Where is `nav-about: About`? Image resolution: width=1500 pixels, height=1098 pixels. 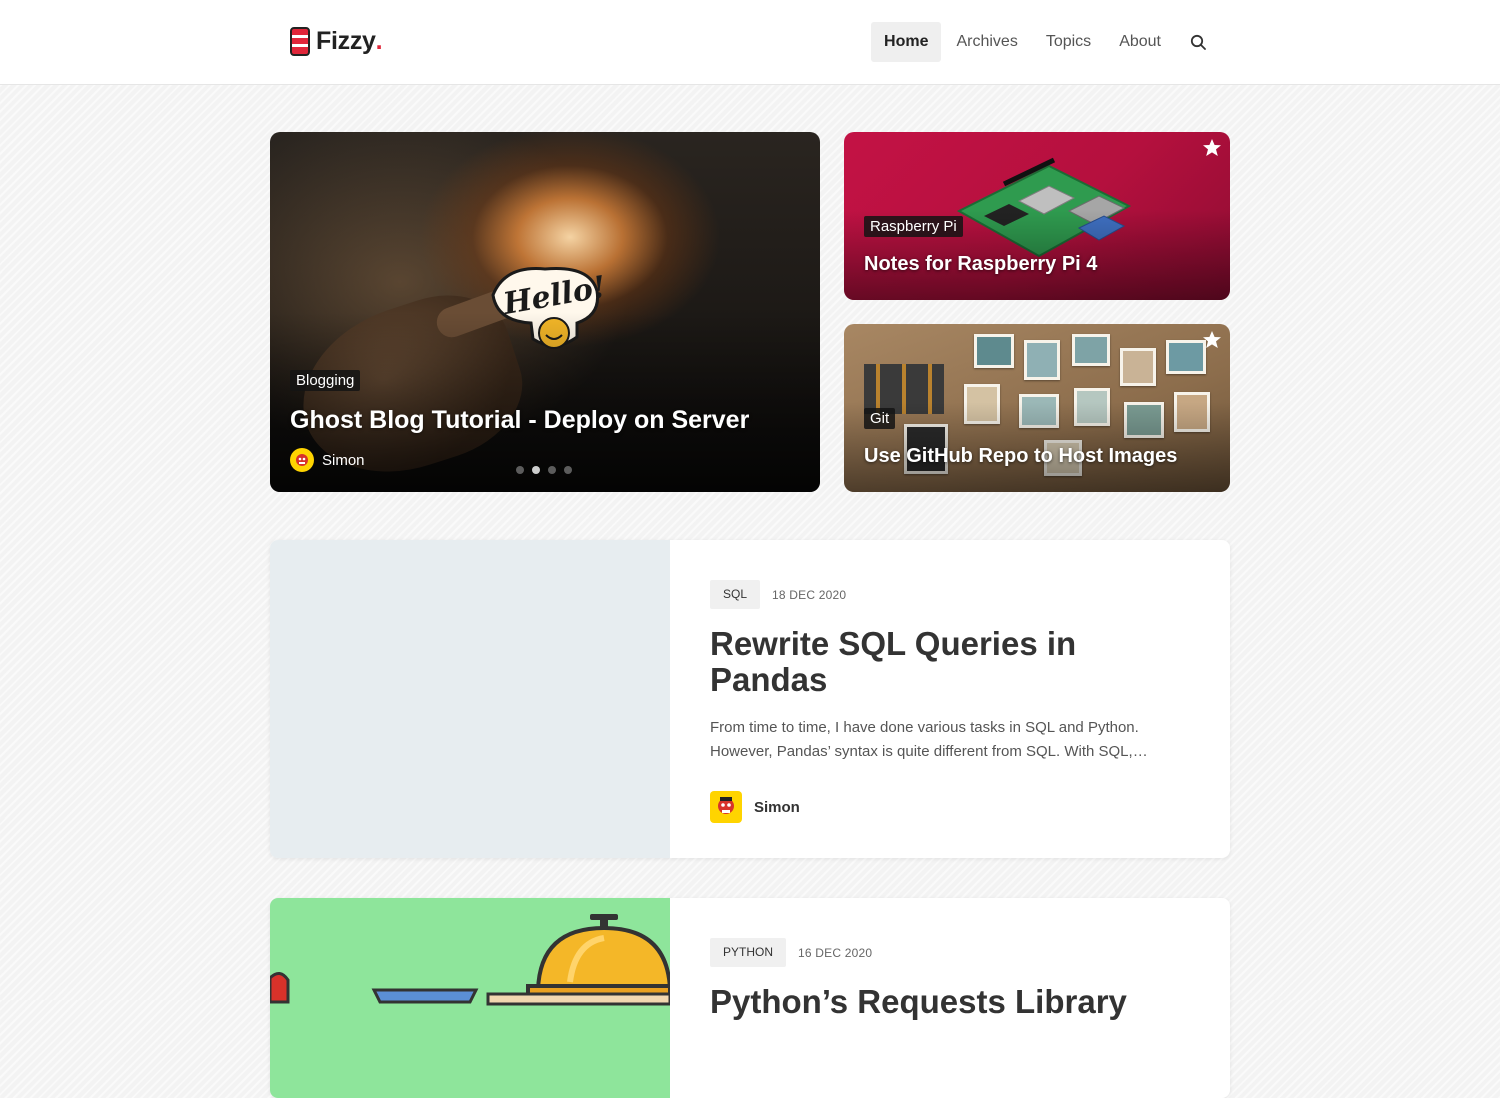 nav-about: About is located at coordinates (1140, 42).